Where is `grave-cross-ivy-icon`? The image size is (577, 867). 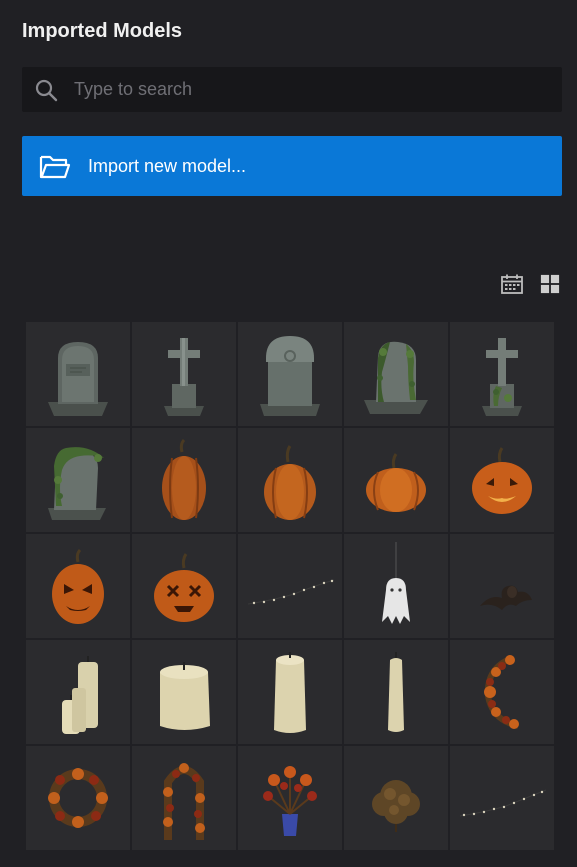
grave-cross-ivy-icon is located at coordinates (502, 377).